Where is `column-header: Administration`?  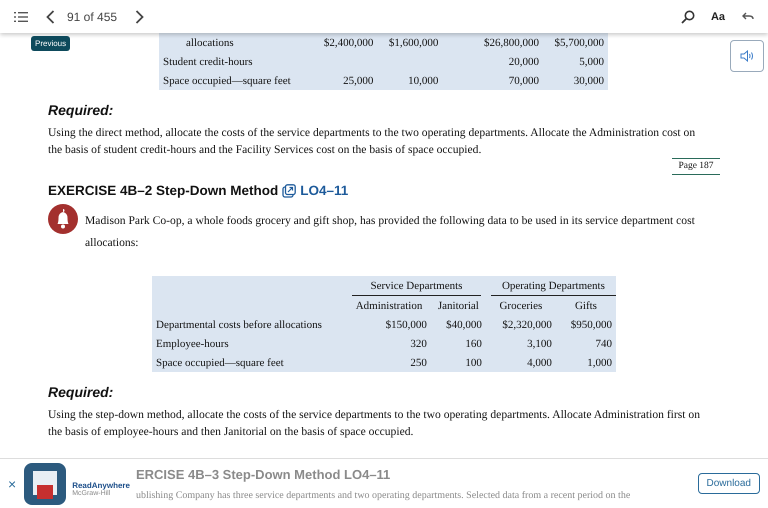 column-header: Administration is located at coordinates (389, 305).